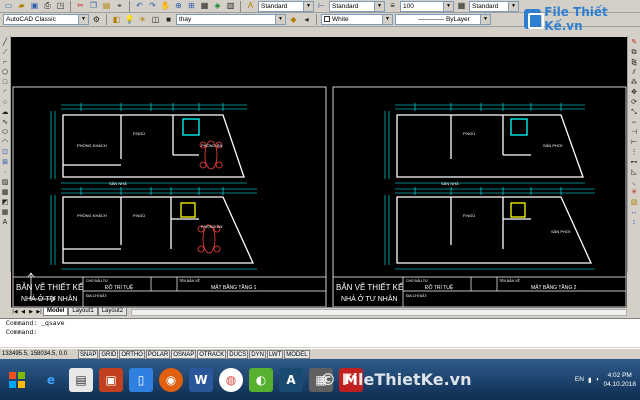  What do you see at coordinates (634, 82) in the screenshot?
I see `array-icon: ⁂` at bounding box center [634, 82].